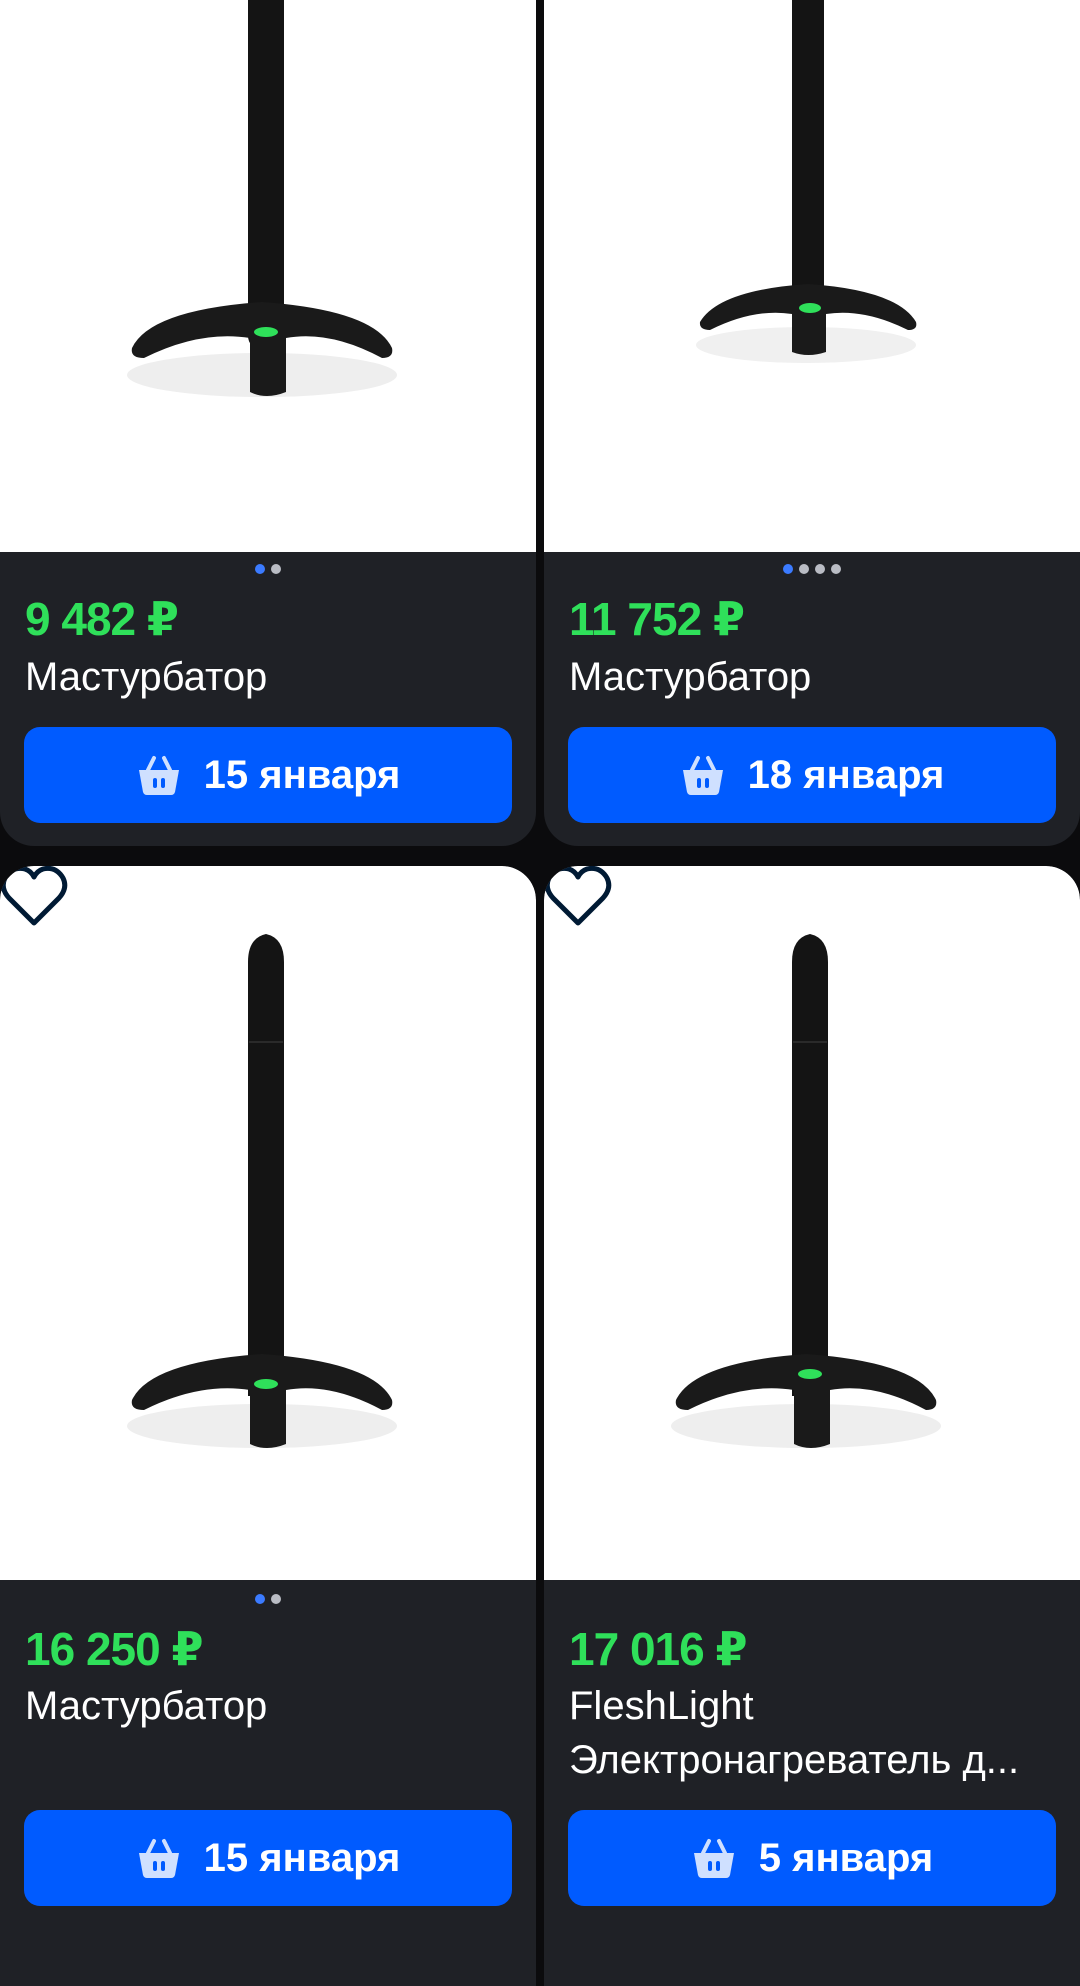 The width and height of the screenshot is (1080, 1986). Describe the element at coordinates (114, 1649) in the screenshot. I see `product-price: 16 250 ₽` at that location.